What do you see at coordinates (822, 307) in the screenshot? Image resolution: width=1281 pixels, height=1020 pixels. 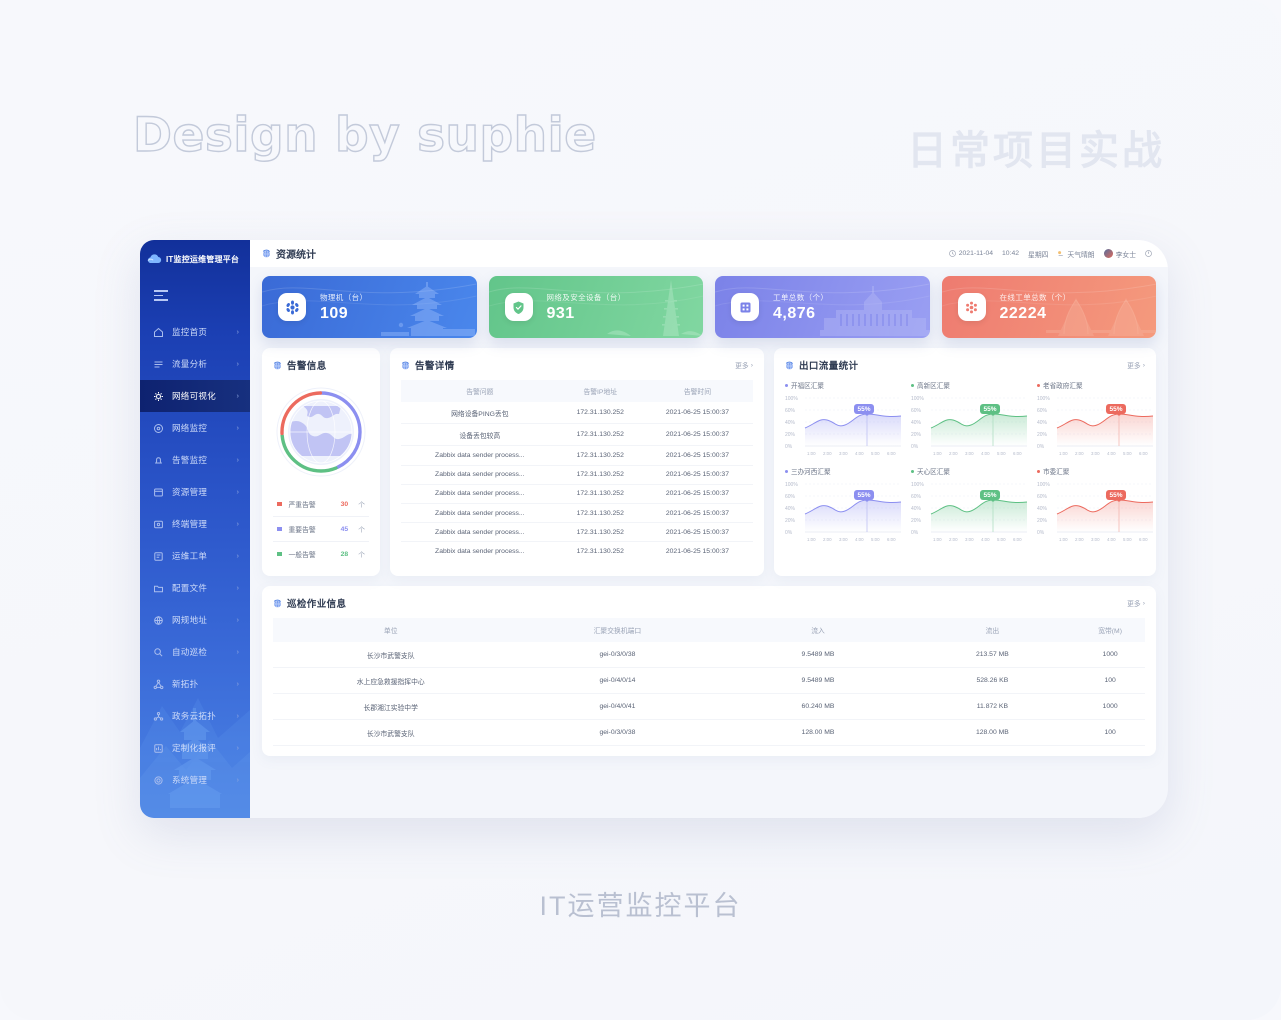 I see `stat-card-total-tickets: 工单总数（个） 4,876` at bounding box center [822, 307].